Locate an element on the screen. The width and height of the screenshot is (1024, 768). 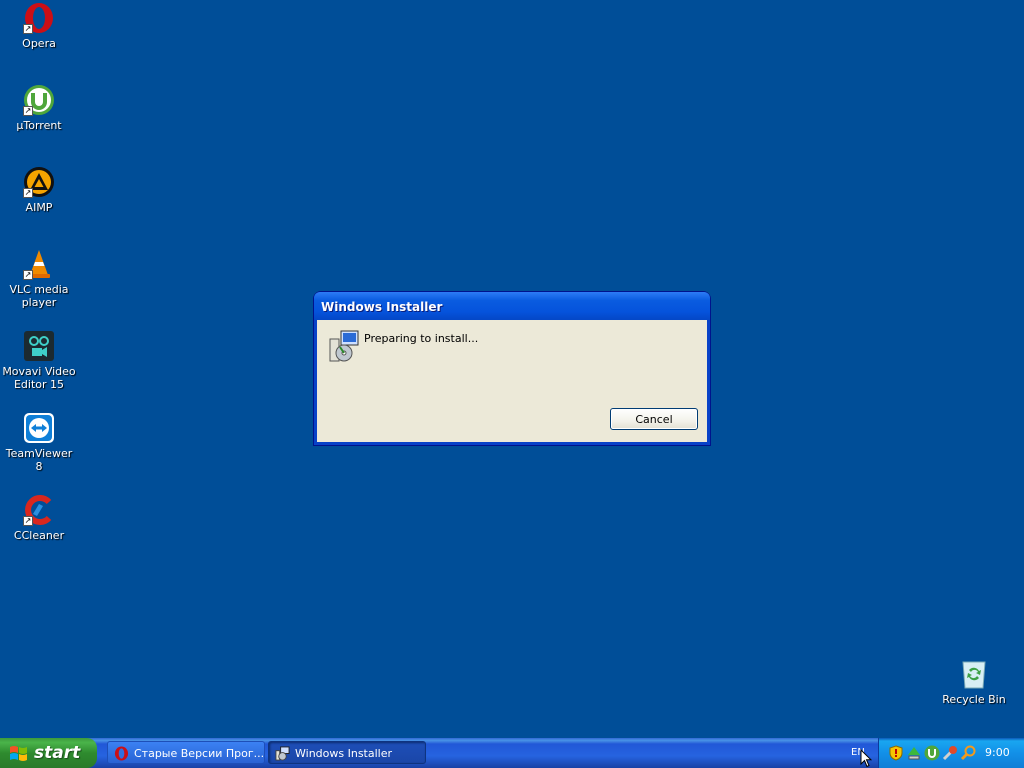
system-tray: 9:00 is located at coordinates (951, 753).